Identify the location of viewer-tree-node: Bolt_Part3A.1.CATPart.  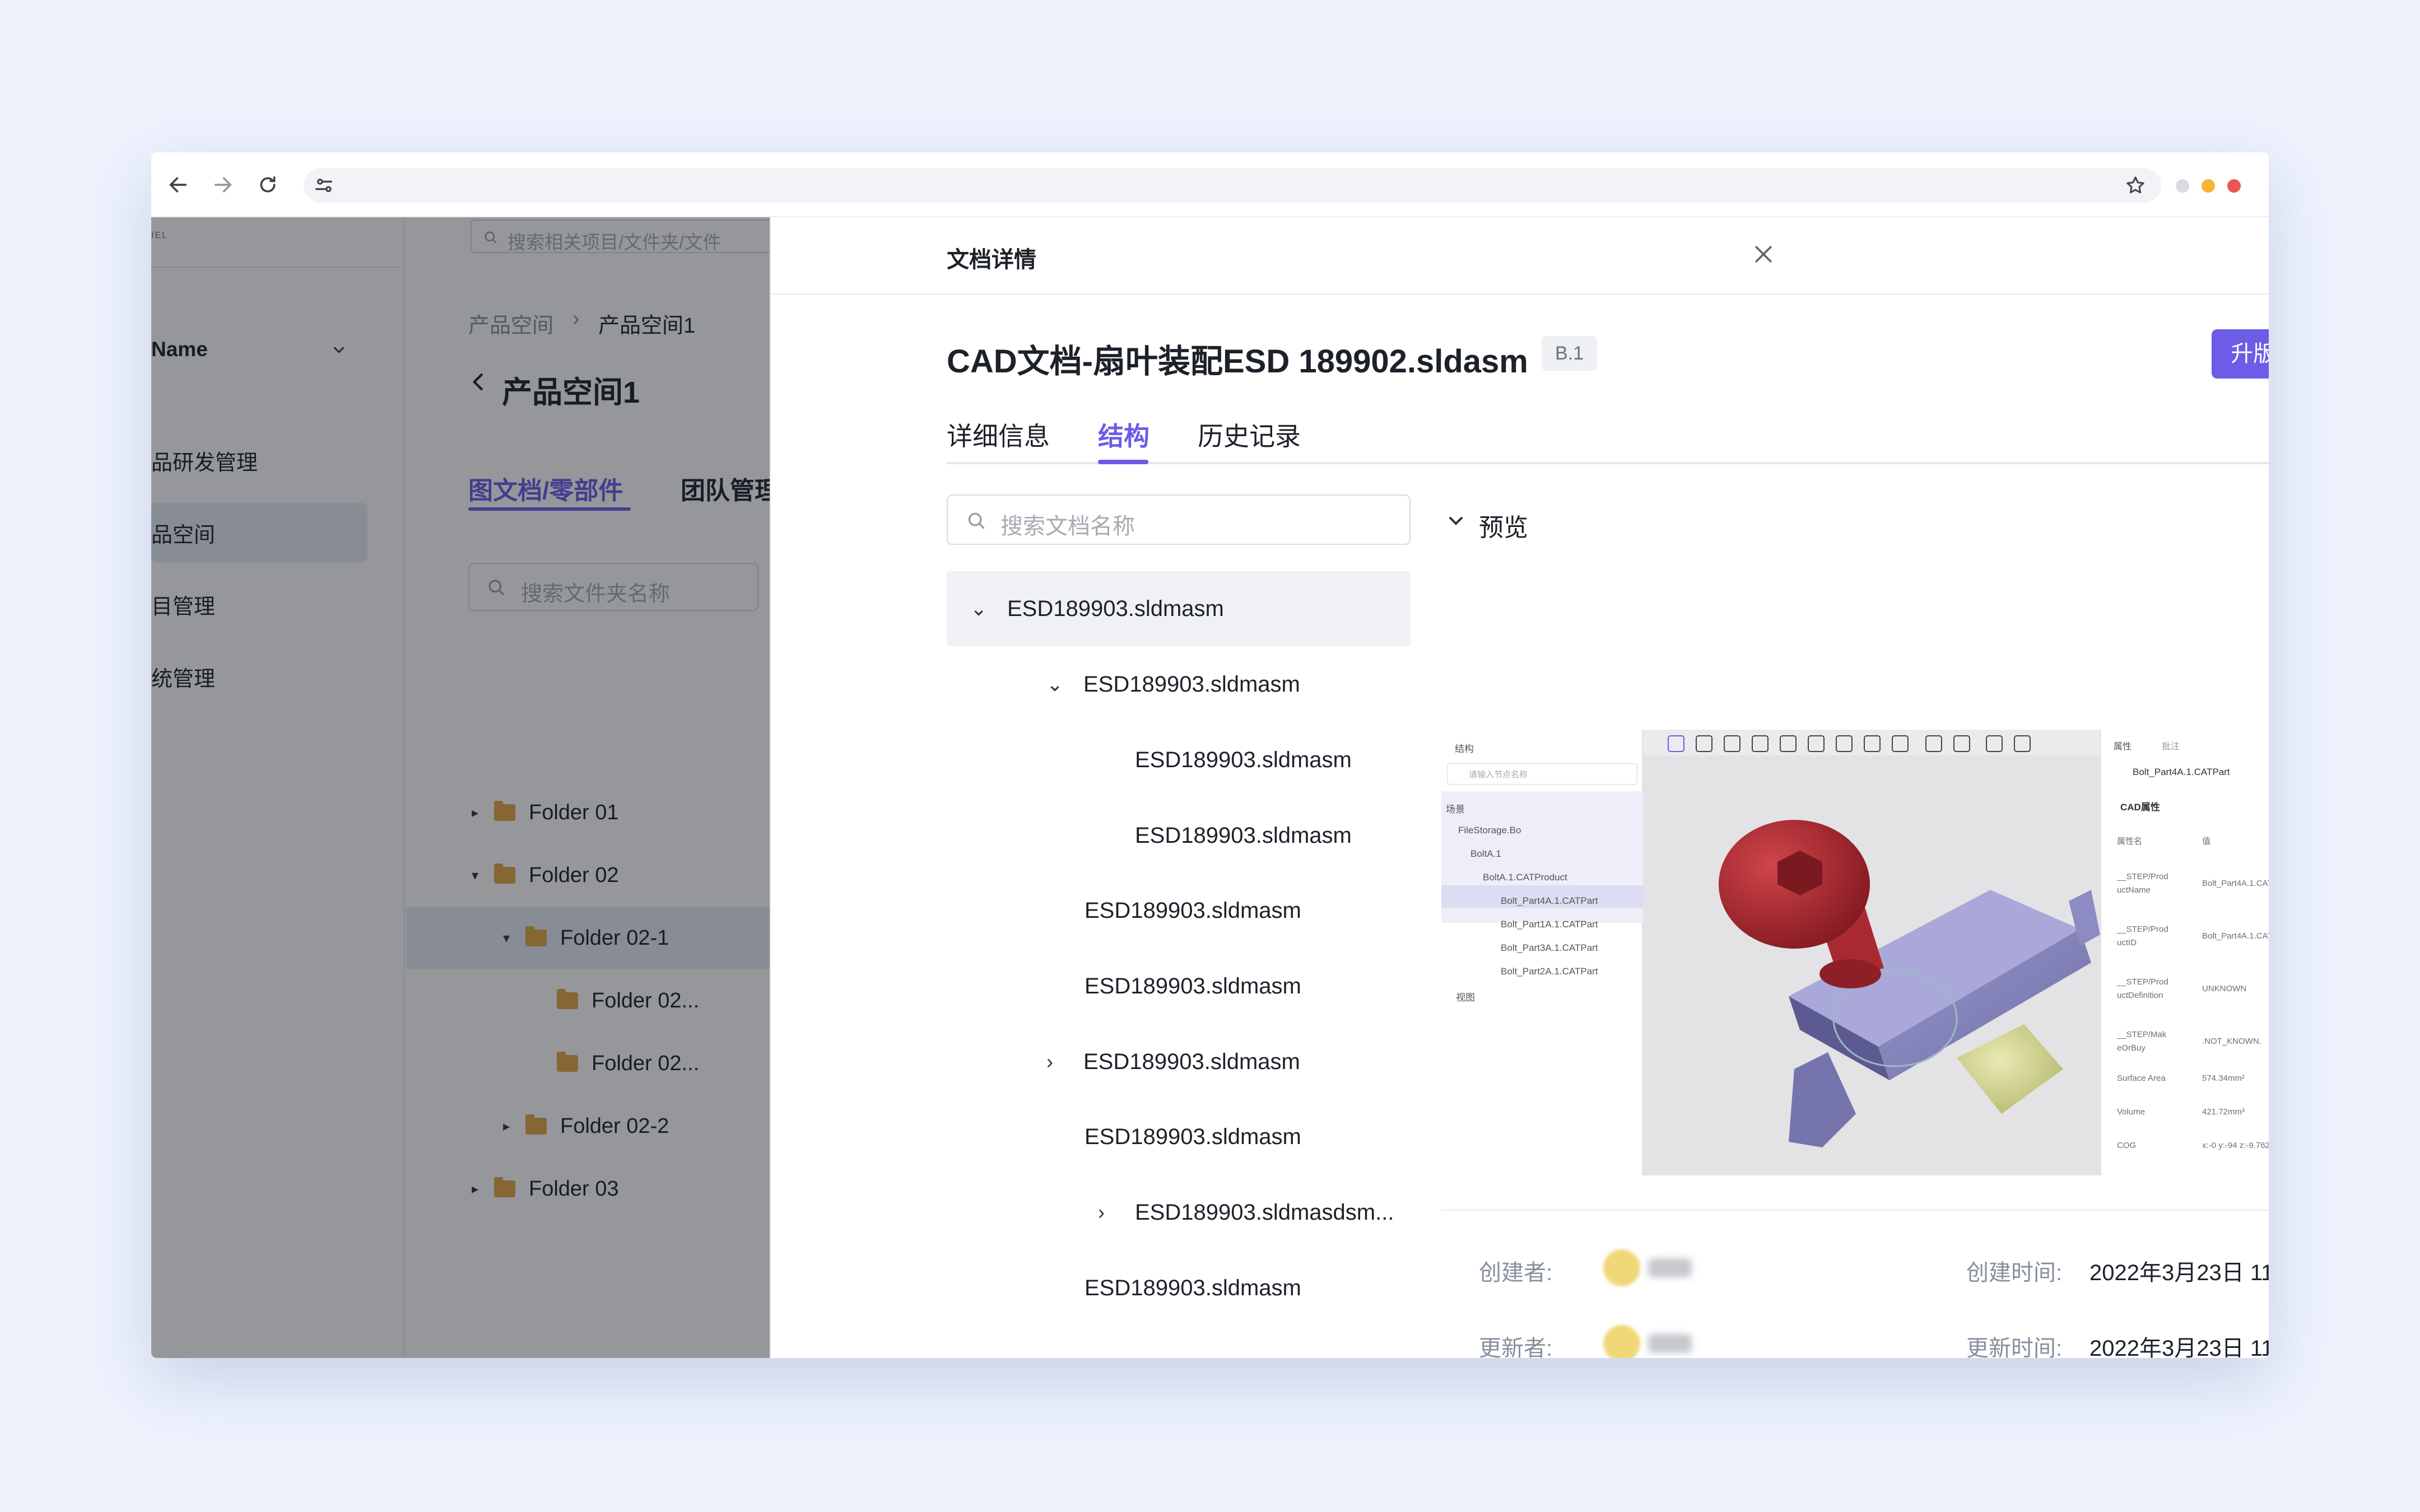
(1550, 948).